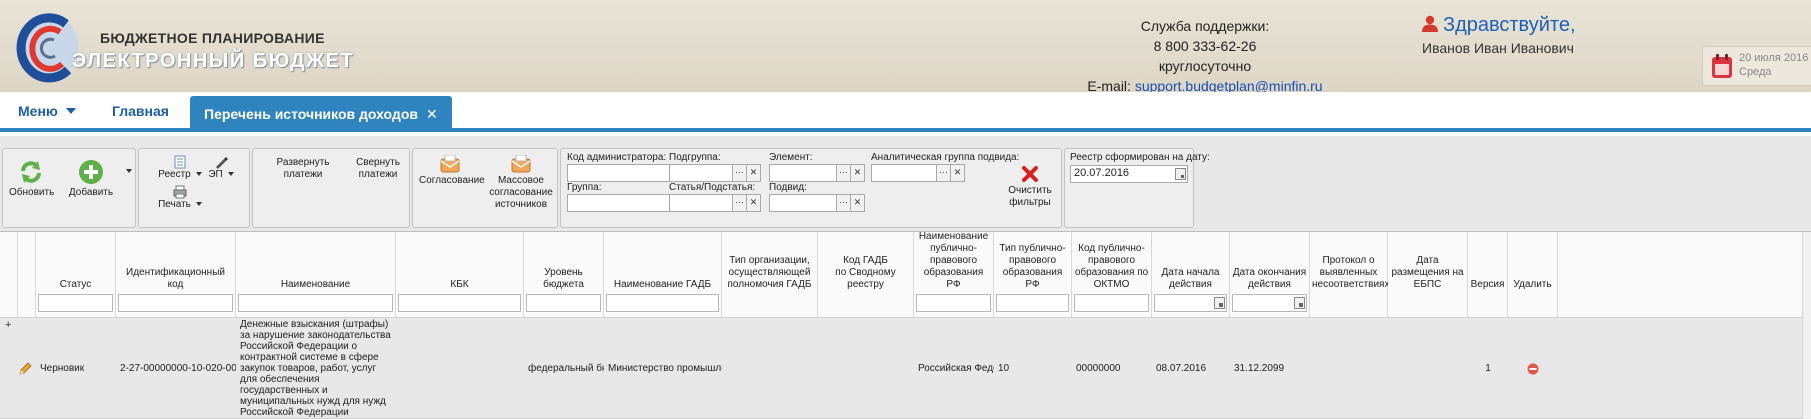 The image size is (1811, 419). Describe the element at coordinates (176, 275) in the screenshot. I see `column-header-id-code: Идентификационный код` at that location.